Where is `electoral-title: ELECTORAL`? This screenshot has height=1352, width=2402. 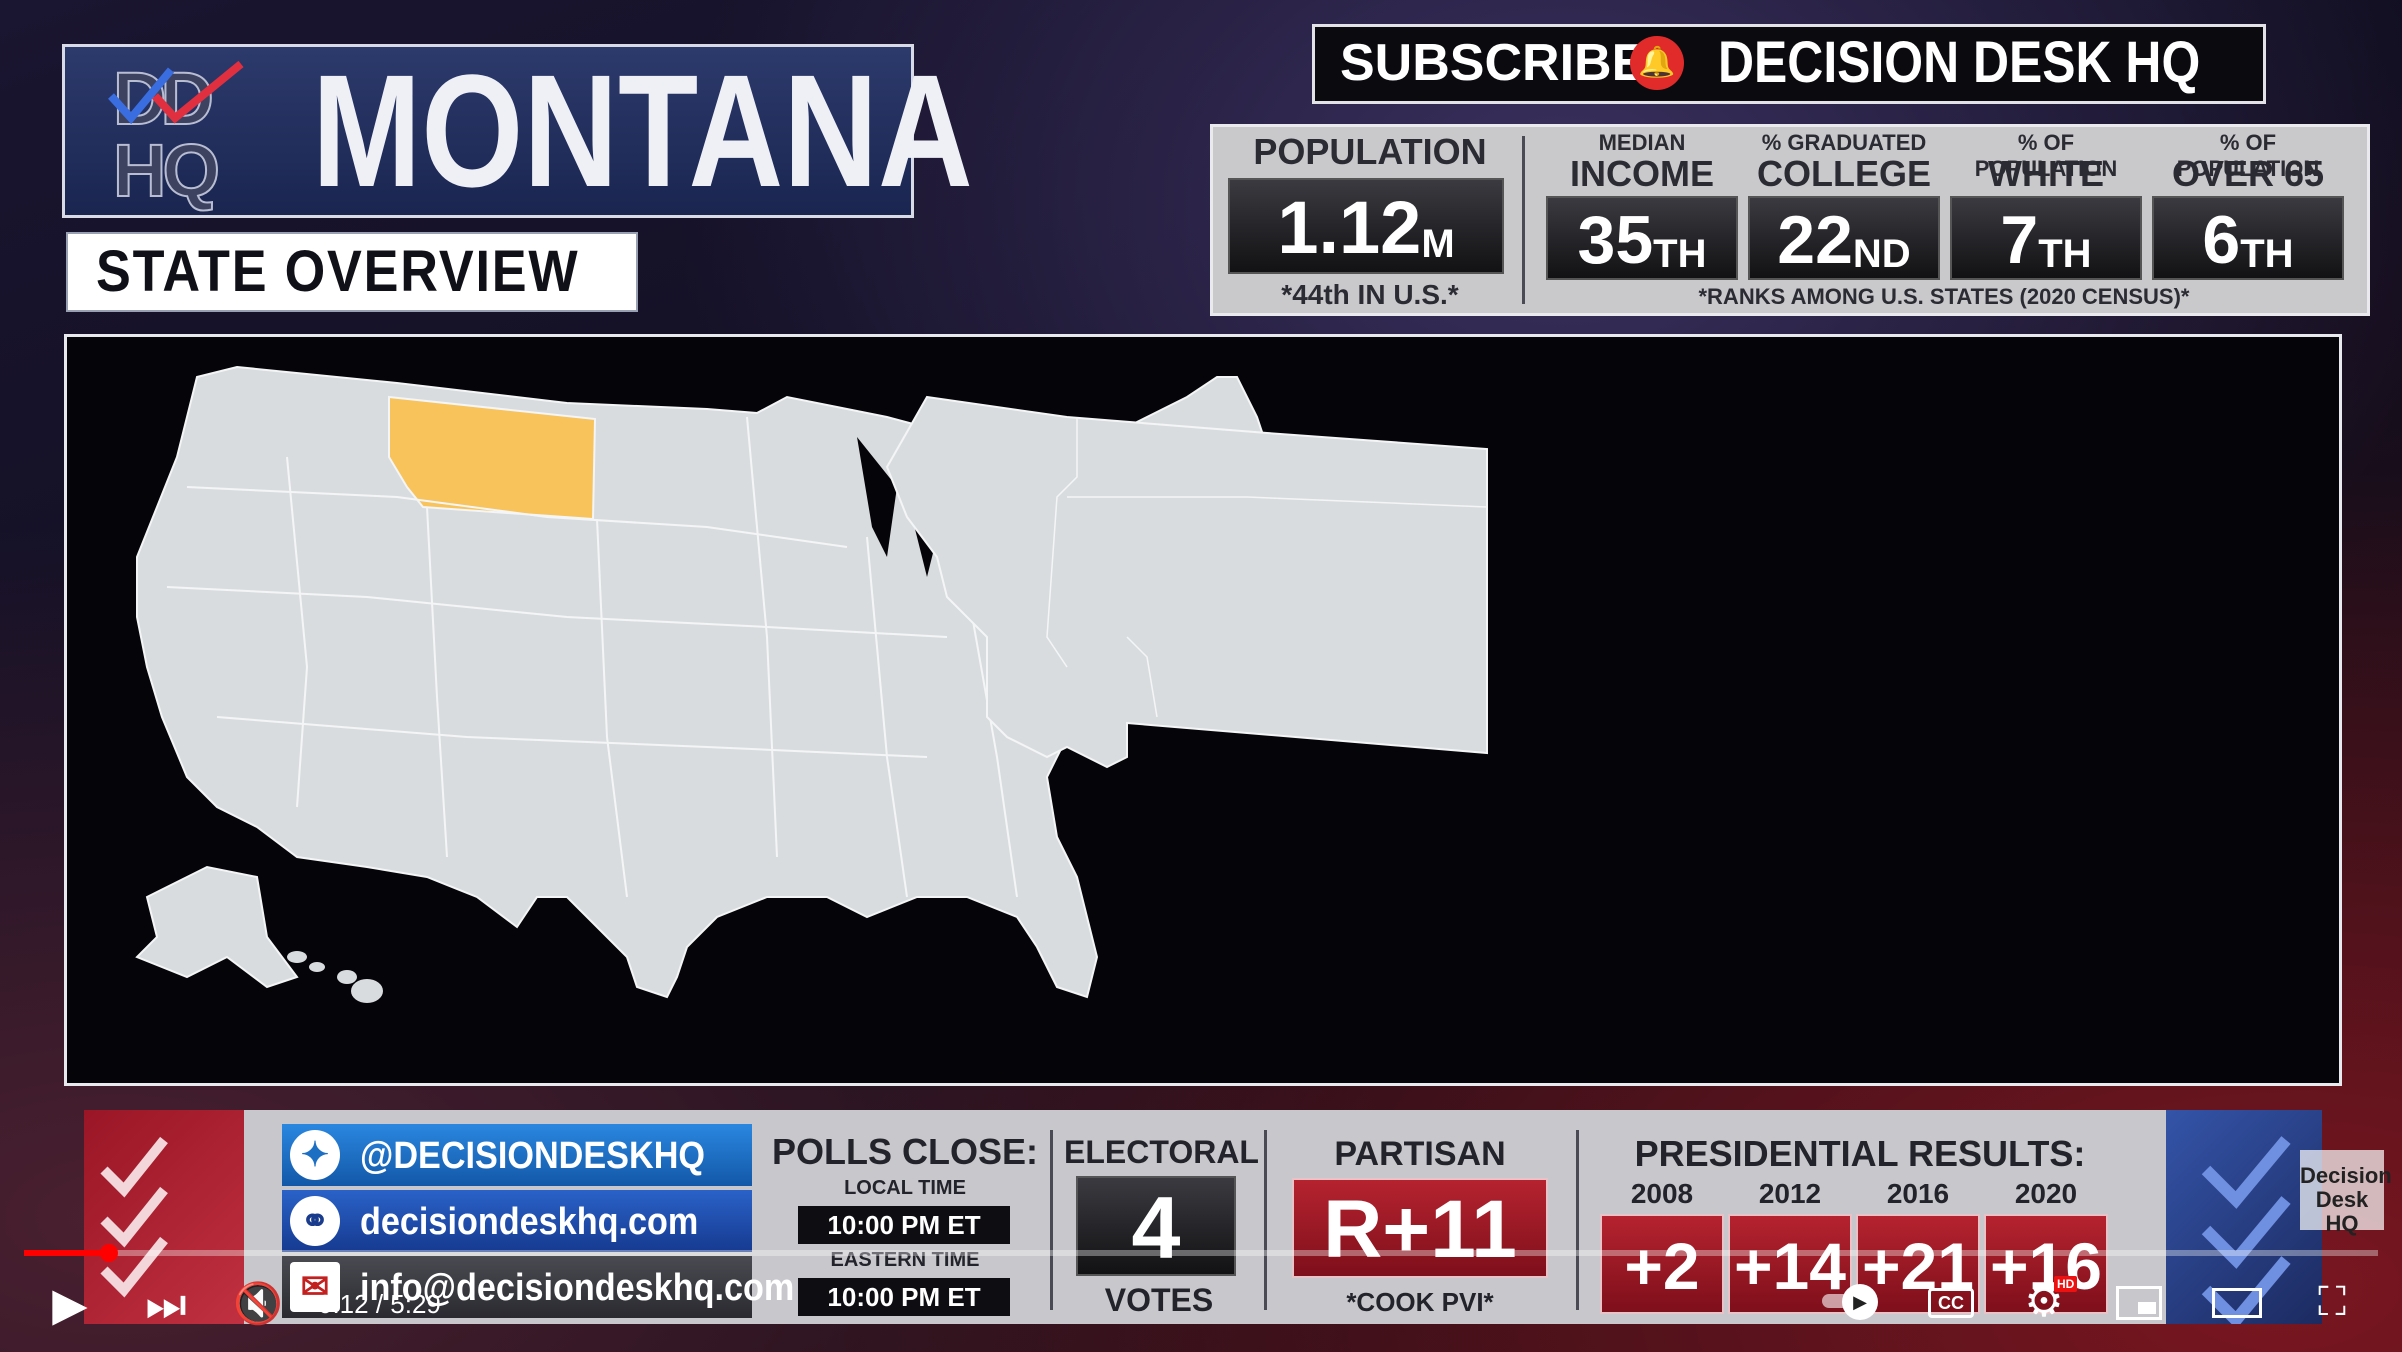
electoral-title: ELECTORAL is located at coordinates (1161, 1152).